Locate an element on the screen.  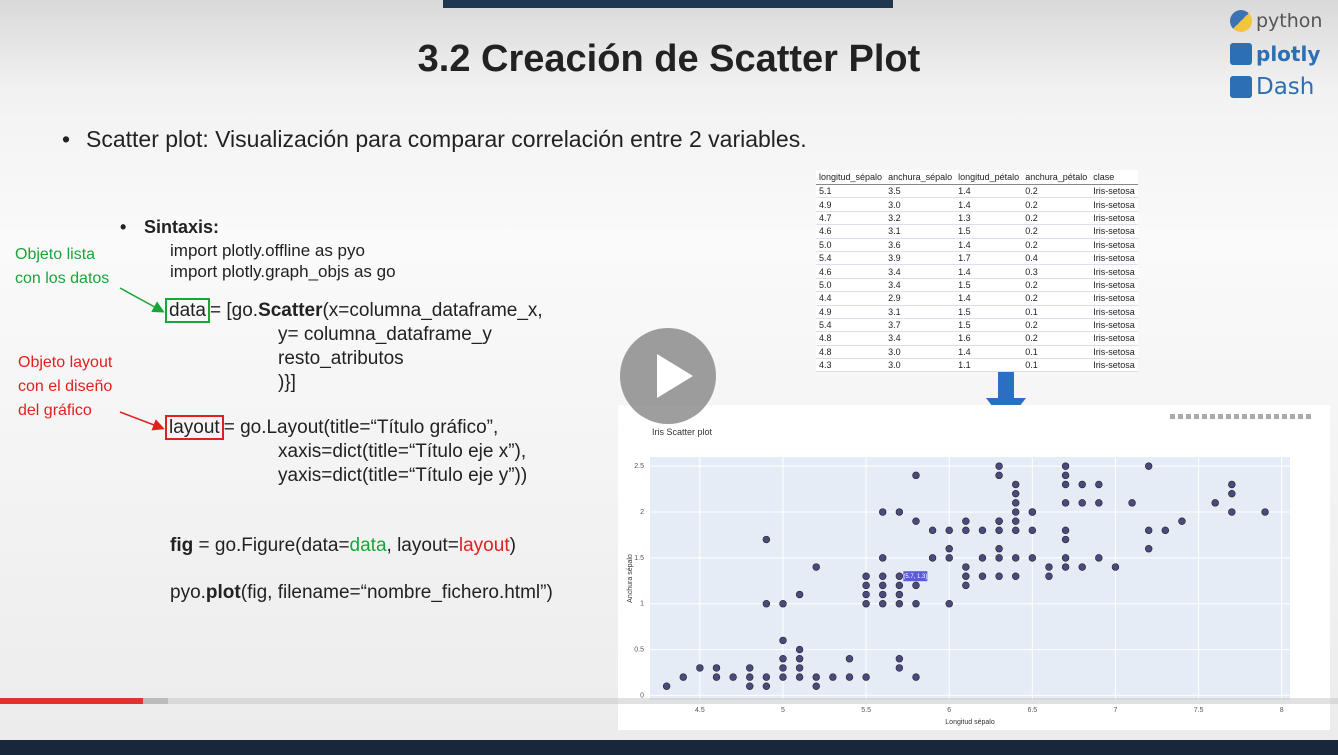
table-cell: 0.1 is located at coordinates (1056, 365).